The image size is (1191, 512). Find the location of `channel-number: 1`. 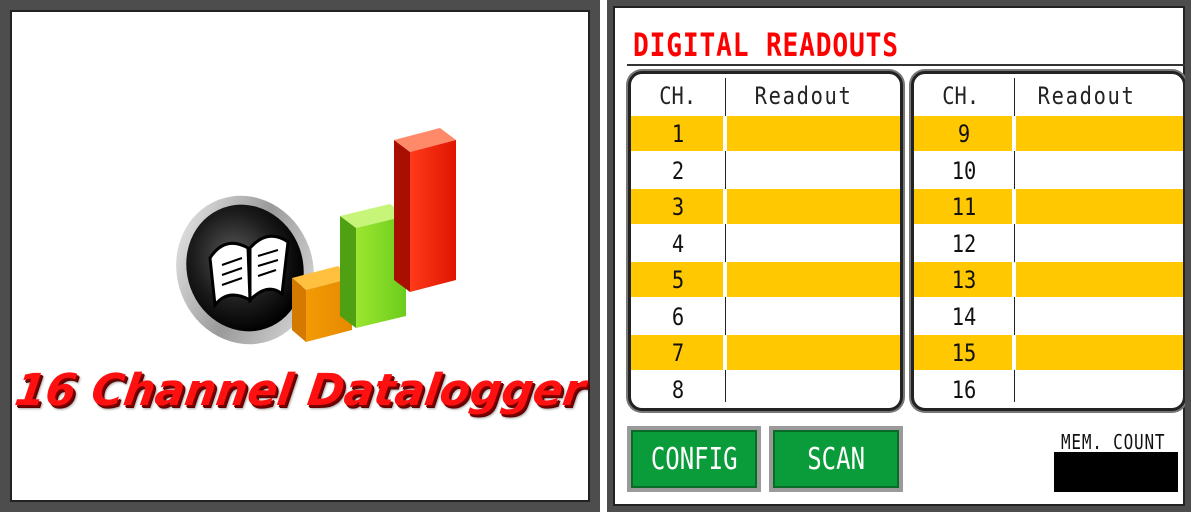

channel-number: 1 is located at coordinates (678, 134).